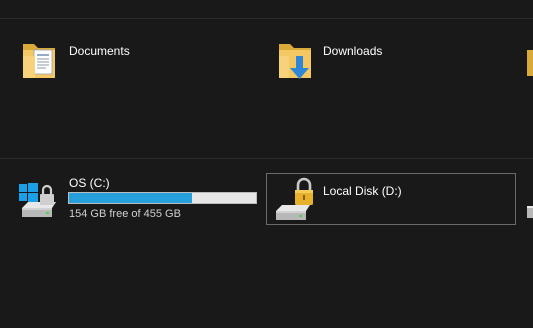  What do you see at coordinates (135, 60) in the screenshot?
I see `folder-documents: Documents` at bounding box center [135, 60].